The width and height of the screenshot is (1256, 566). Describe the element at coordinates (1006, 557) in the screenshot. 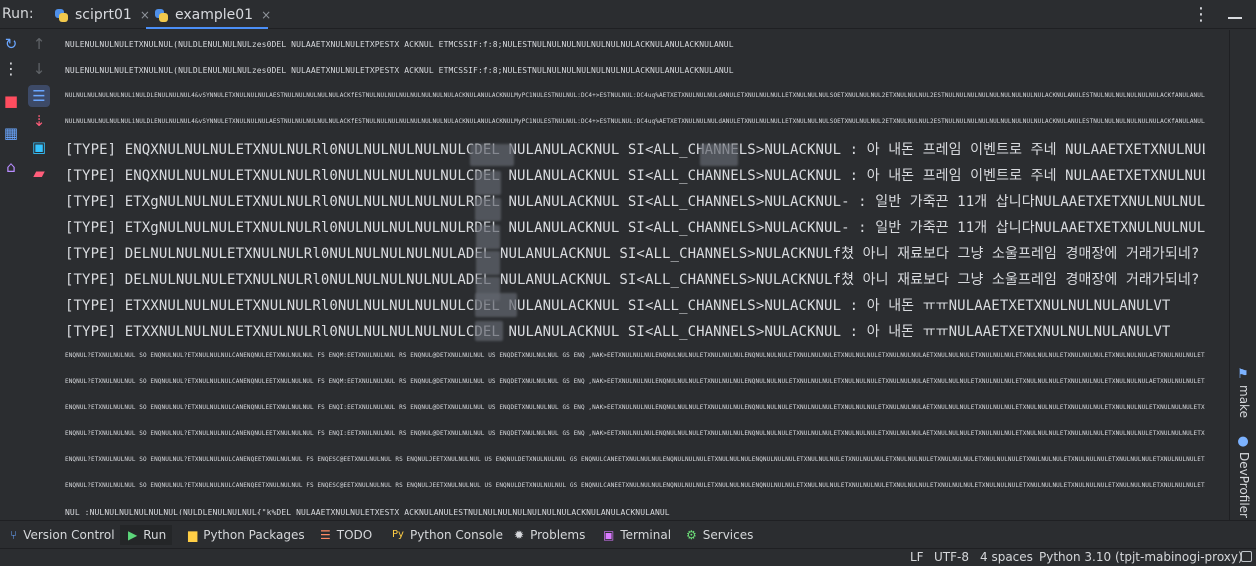

I see `indent-status: 4 spaces` at that location.